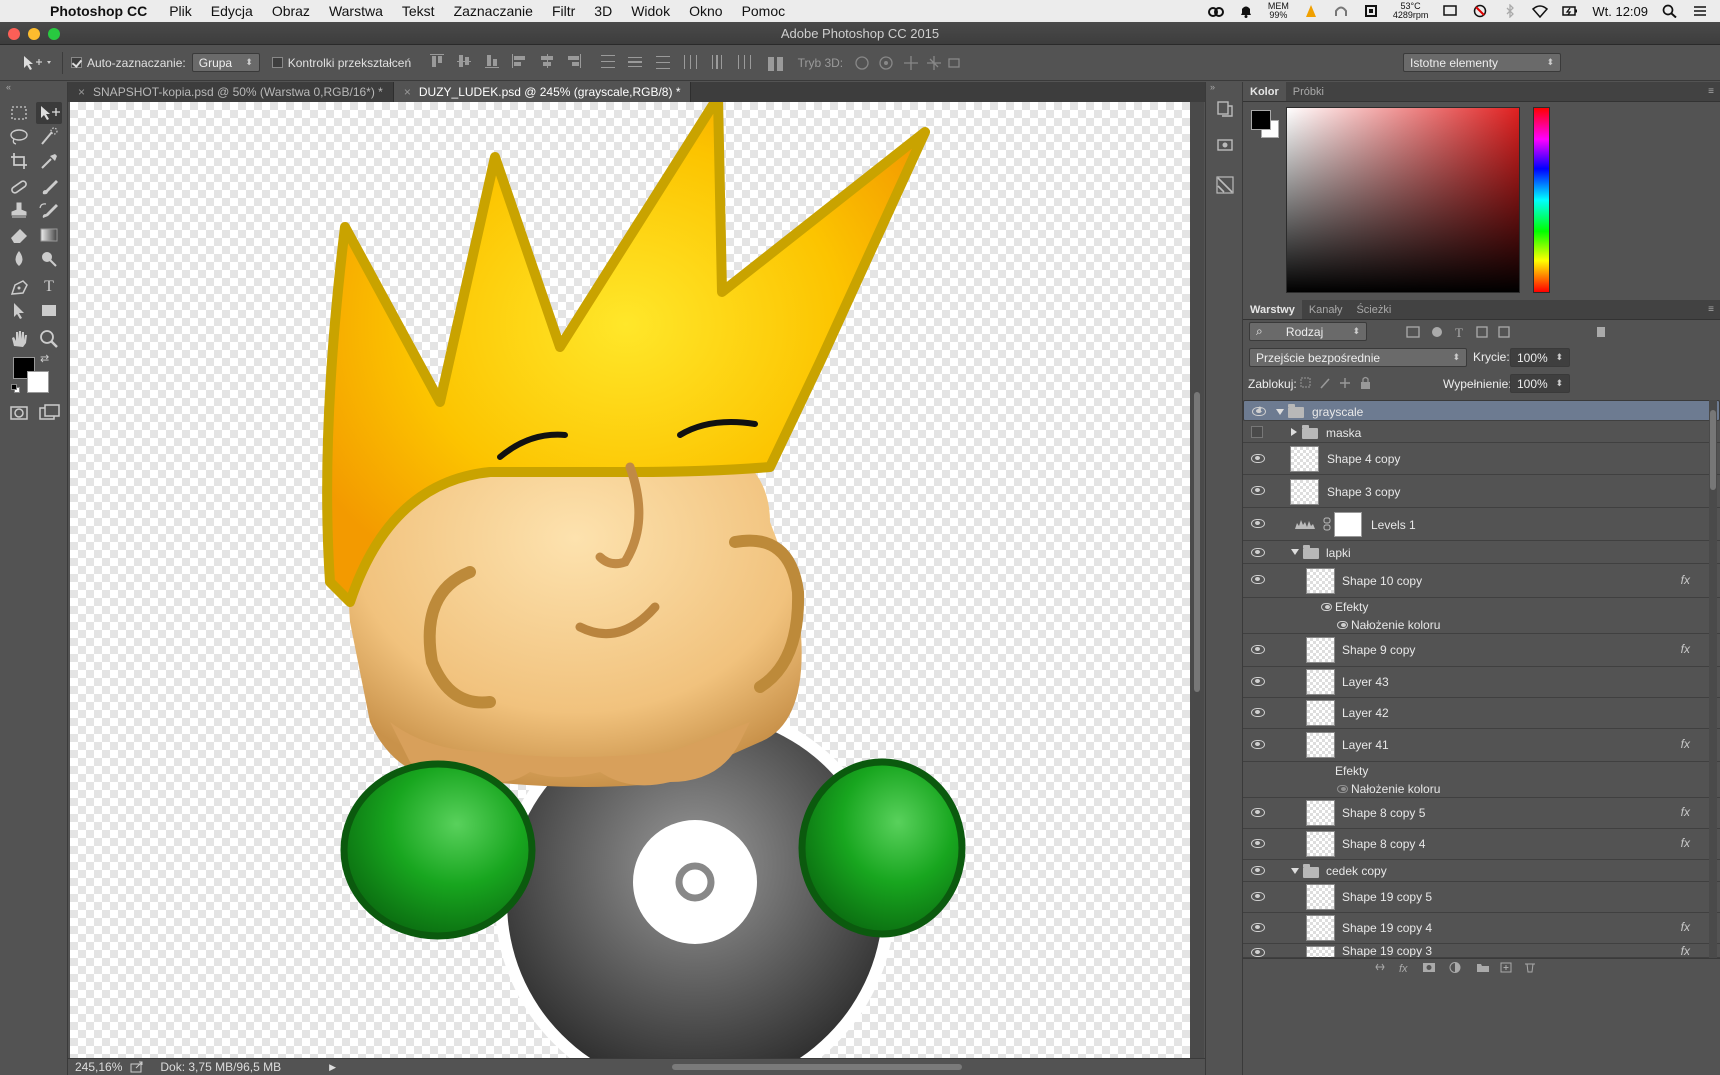 This screenshot has width=1720, height=1075. Describe the element at coordinates (1458, 967) in the screenshot. I see `layer-footer-buttons: fx` at that location.